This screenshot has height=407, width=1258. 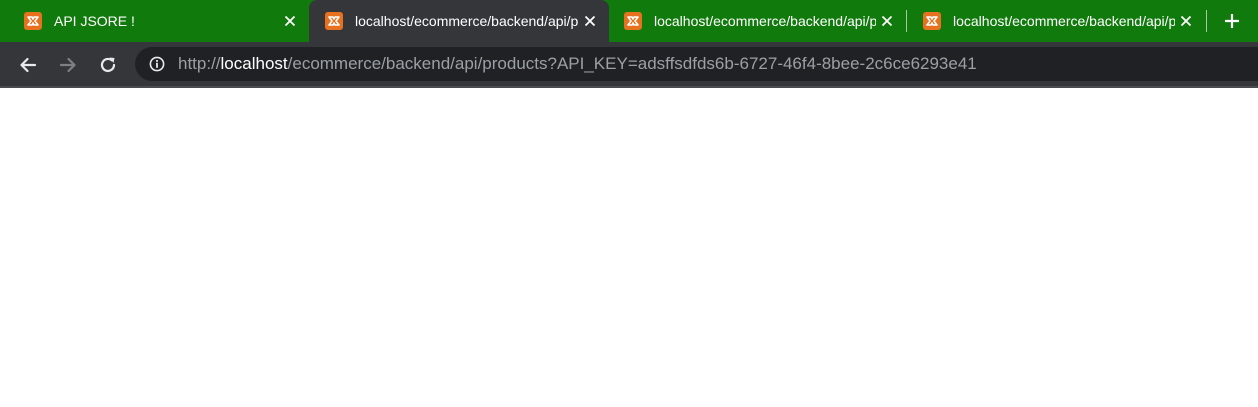 I want to click on arrow-right-icon, so click(x=68, y=65).